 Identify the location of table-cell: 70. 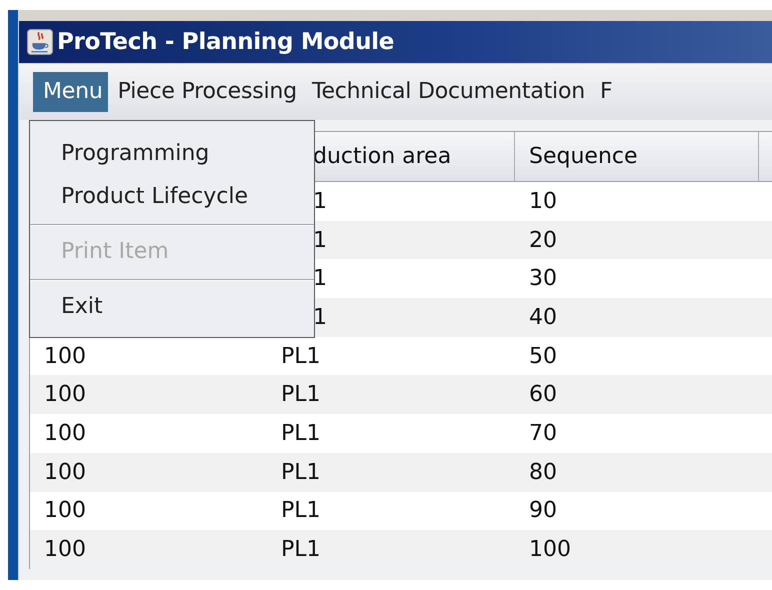
(543, 433).